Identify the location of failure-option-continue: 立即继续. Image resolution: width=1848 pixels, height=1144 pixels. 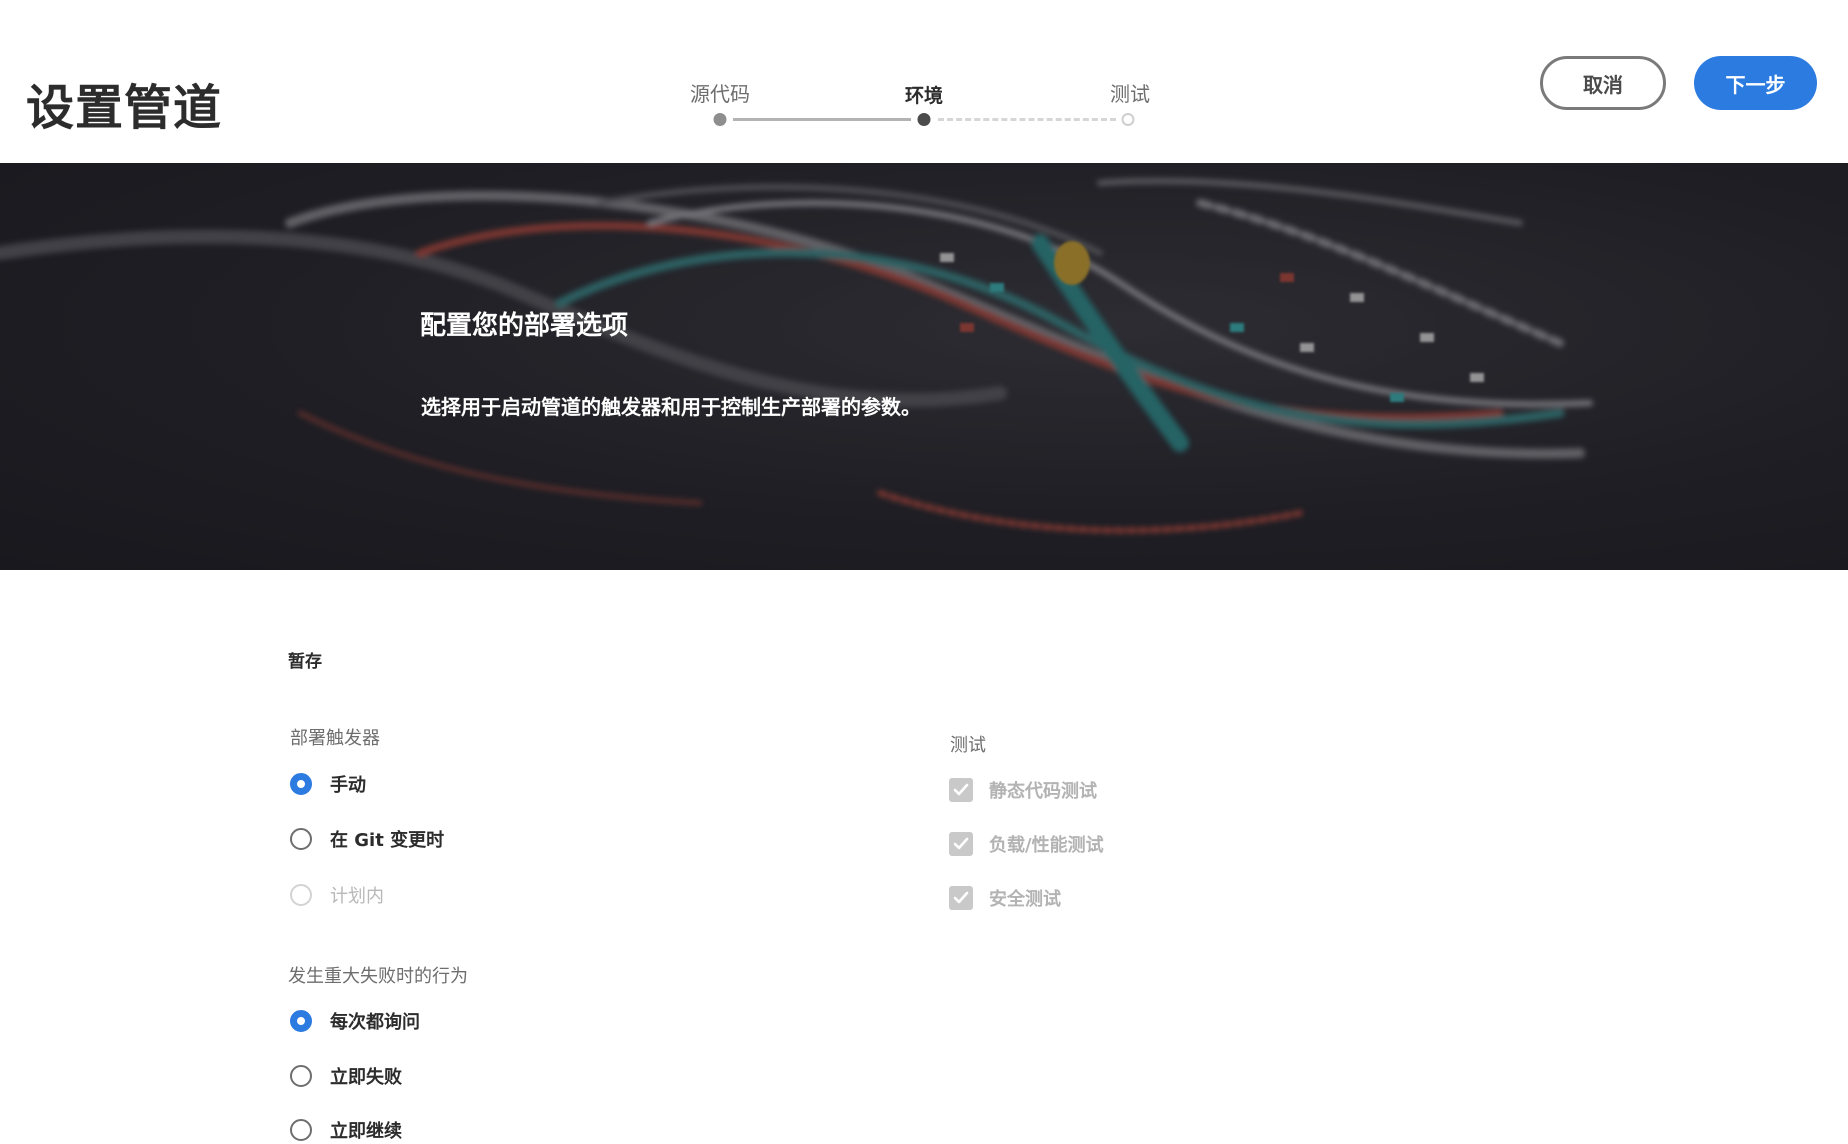
(346, 1130).